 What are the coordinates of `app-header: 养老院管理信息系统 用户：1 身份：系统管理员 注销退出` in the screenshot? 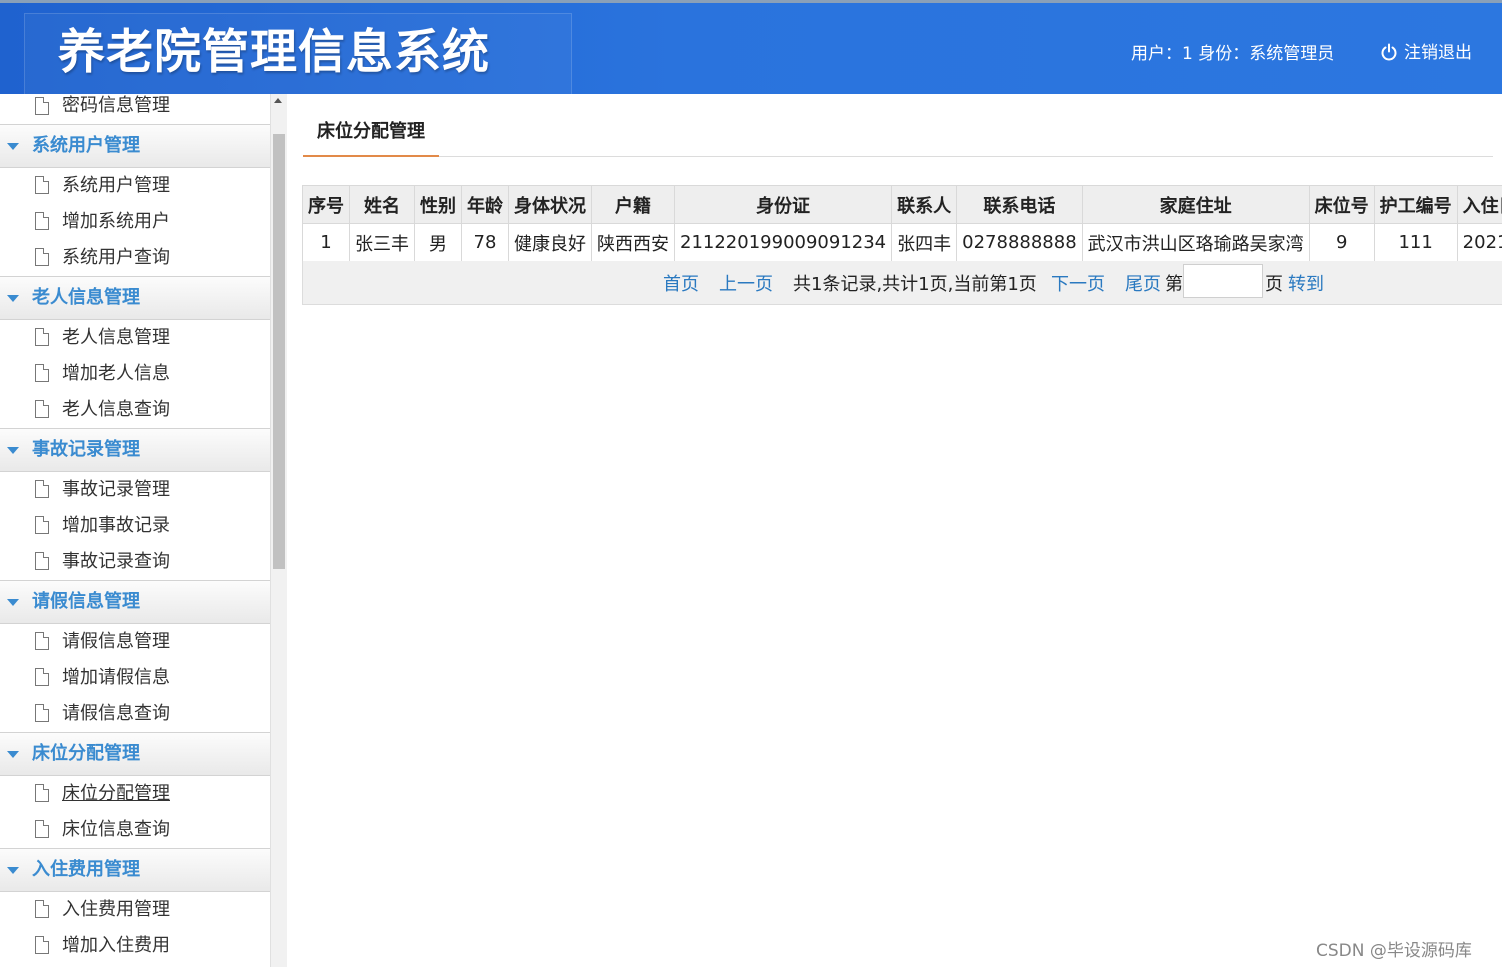 It's located at (751, 49).